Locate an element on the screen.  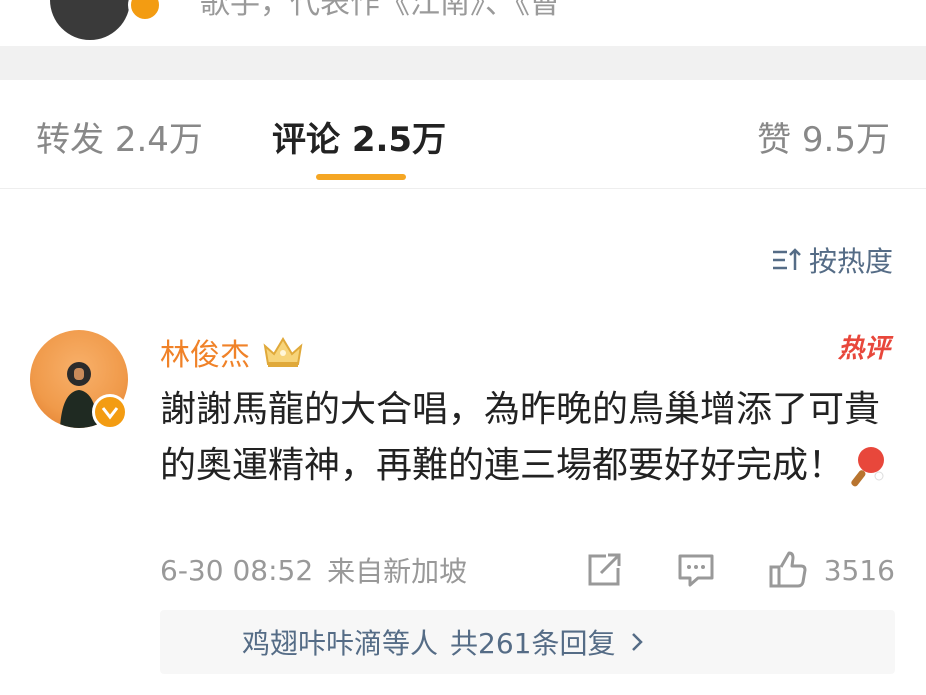
profile-header-cropped: 歌手，代表作《江南》、《曹 is located at coordinates (463, 23).